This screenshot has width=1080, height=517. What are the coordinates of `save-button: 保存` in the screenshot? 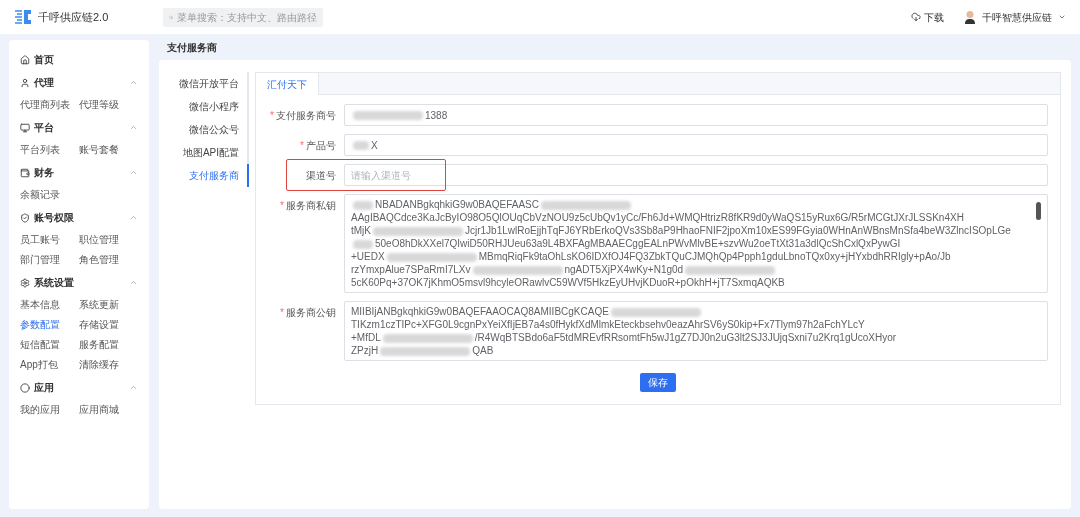 It's located at (658, 382).